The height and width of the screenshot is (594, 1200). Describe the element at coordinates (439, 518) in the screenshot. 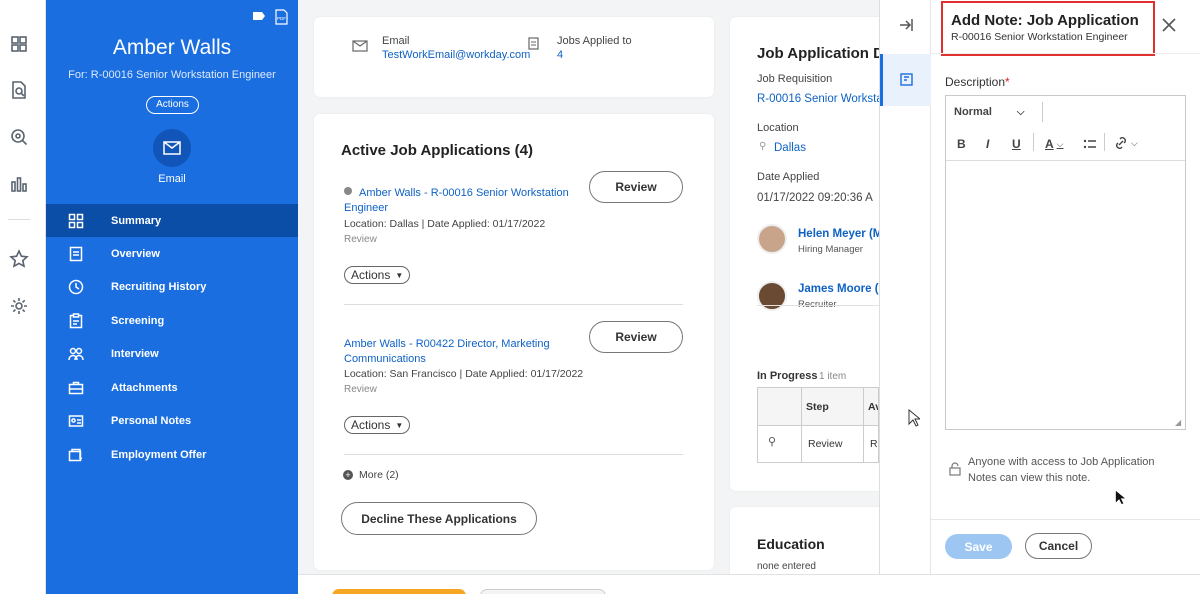

I see `decline-applications-button: Decline These Applications` at that location.